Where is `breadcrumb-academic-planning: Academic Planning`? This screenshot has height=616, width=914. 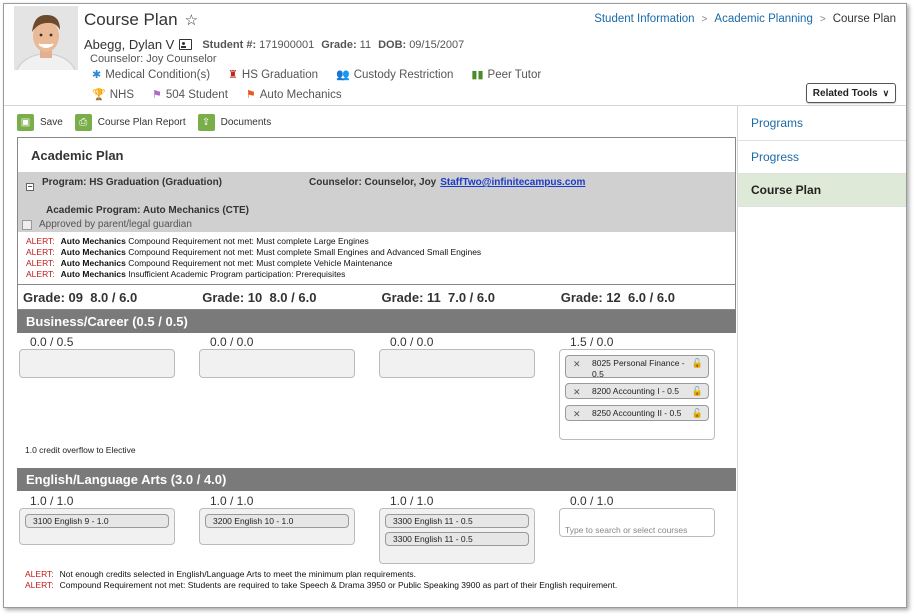
breadcrumb-academic-planning: Academic Planning is located at coordinates (763, 19).